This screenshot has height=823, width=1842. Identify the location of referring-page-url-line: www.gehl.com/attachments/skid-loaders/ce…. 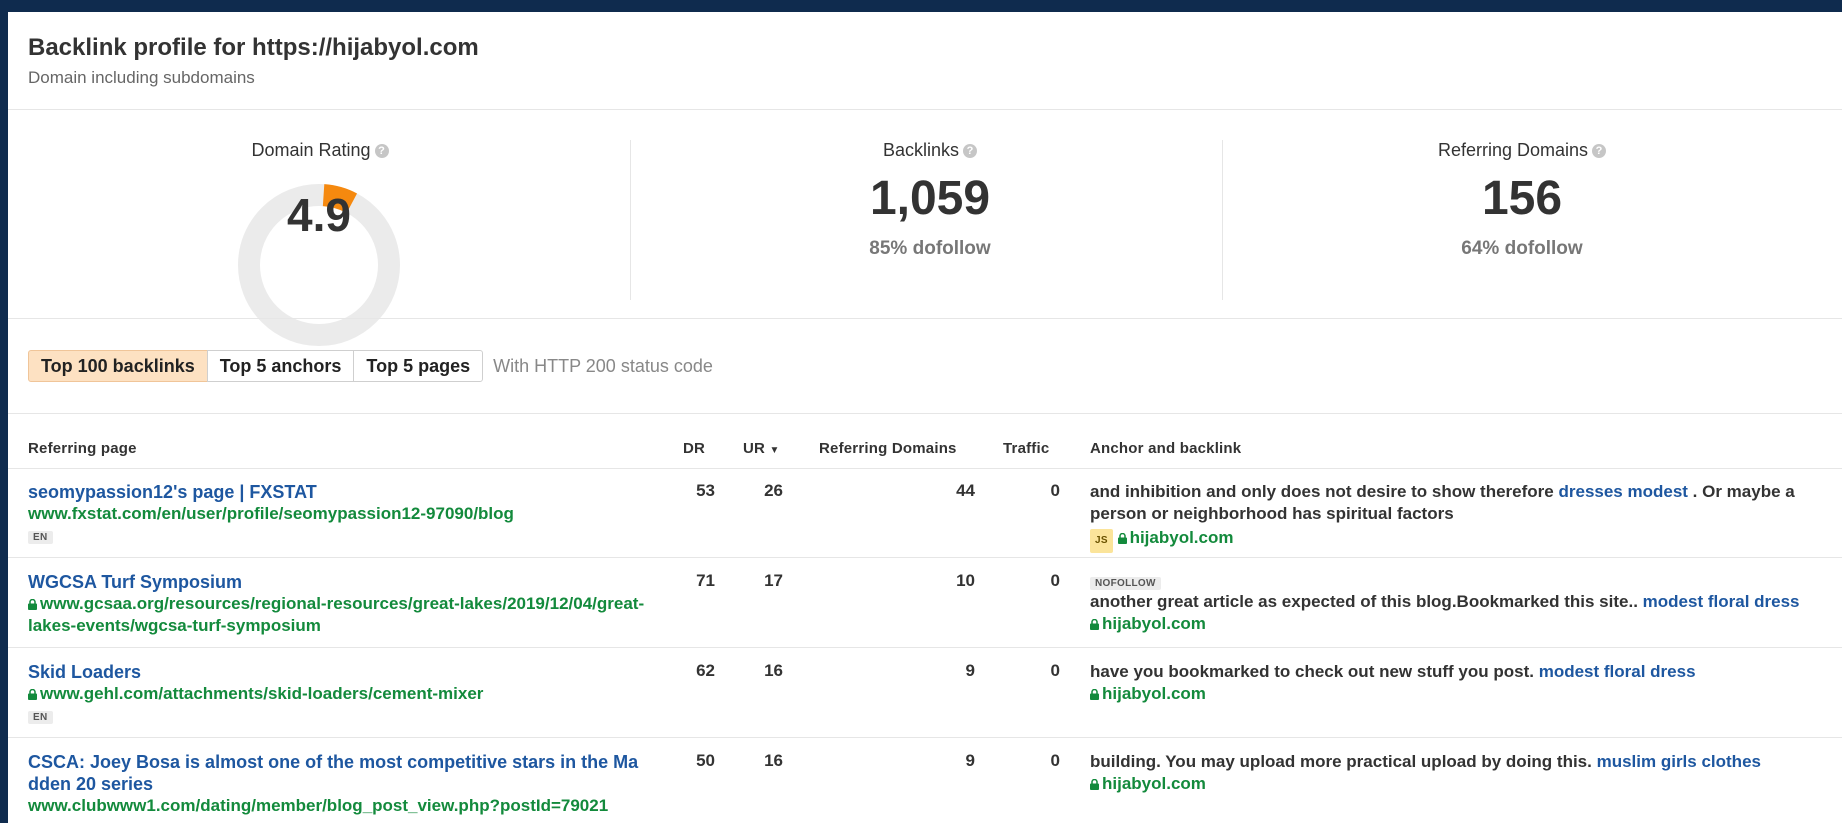
(338, 694).